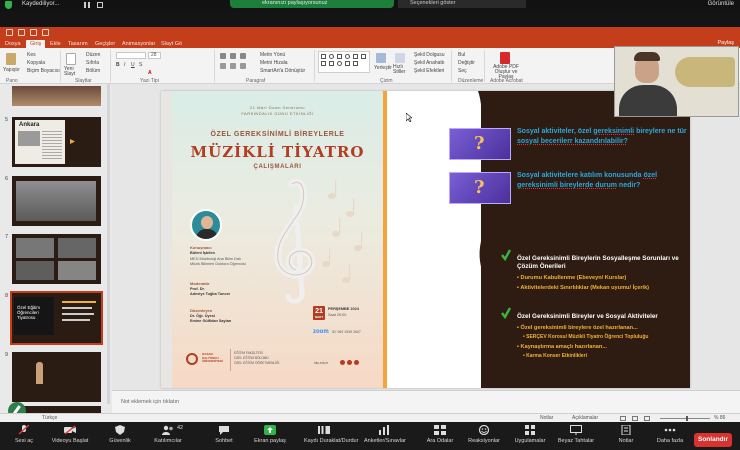 The height and width of the screenshot is (450, 740). I want to click on redo-icon, so click(33, 32).